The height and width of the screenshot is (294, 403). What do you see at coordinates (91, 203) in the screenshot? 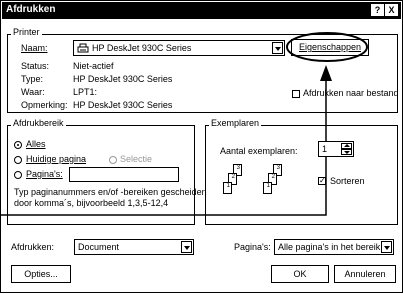
I see `range-hint-line2: door komma´s, bijvoorbeeld 1,3,5-12,4` at bounding box center [91, 203].